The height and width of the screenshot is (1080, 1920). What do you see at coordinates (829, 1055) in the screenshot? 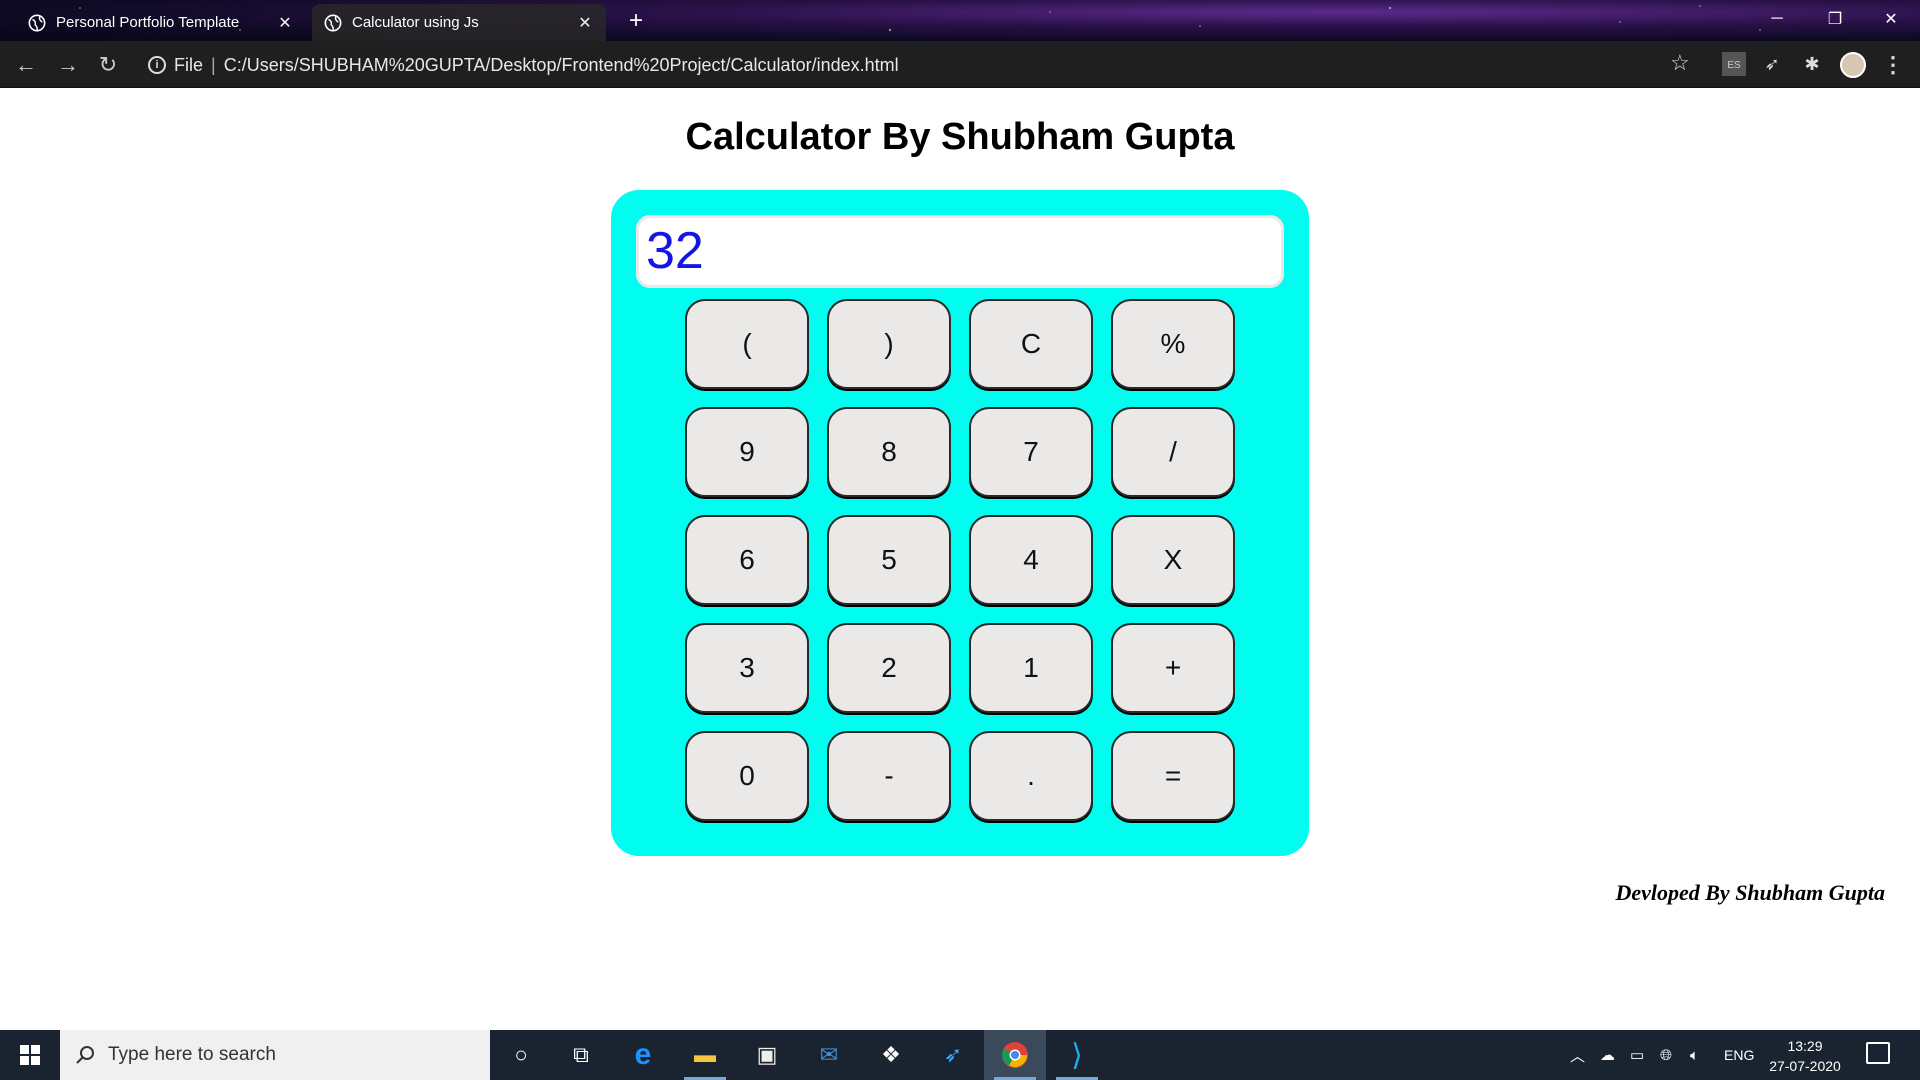
I see `mail-icon: ✉` at bounding box center [829, 1055].